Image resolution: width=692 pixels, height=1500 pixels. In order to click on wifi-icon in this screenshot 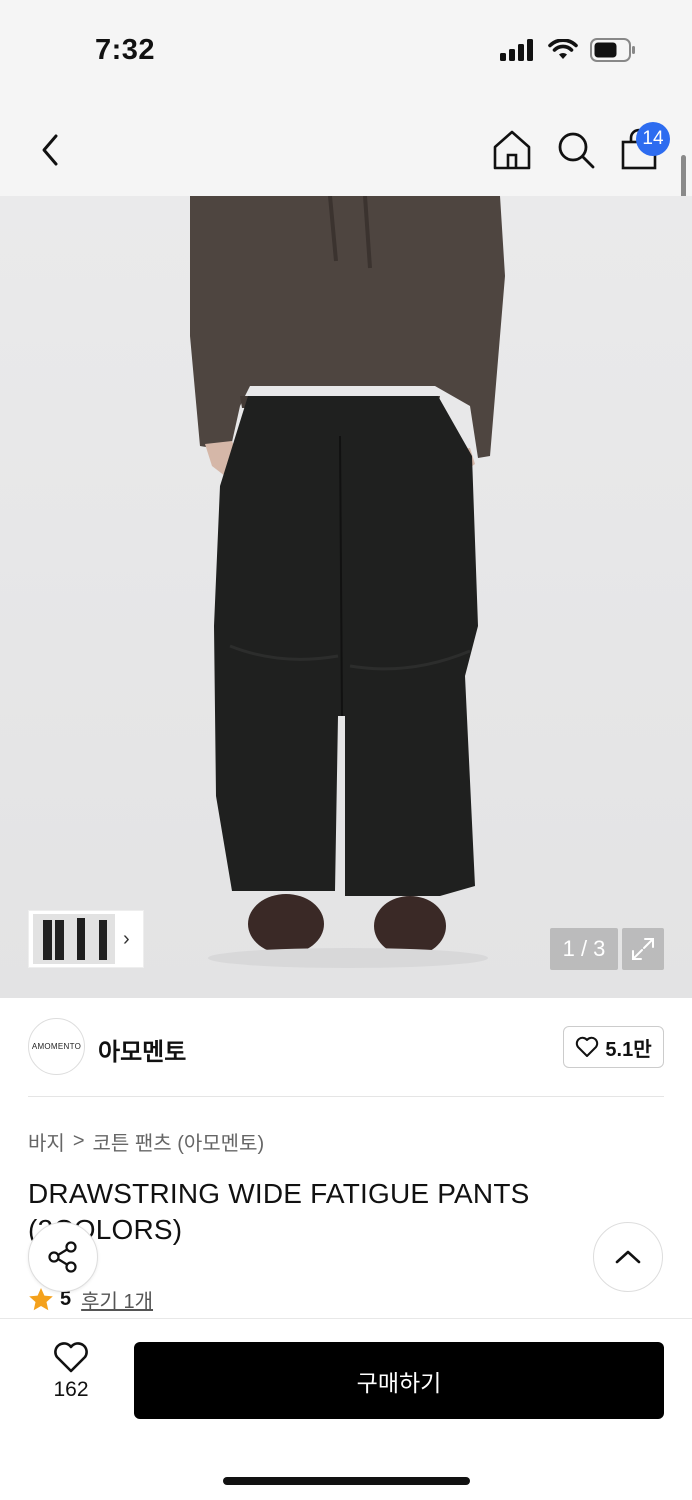, I will do `click(563, 49)`.